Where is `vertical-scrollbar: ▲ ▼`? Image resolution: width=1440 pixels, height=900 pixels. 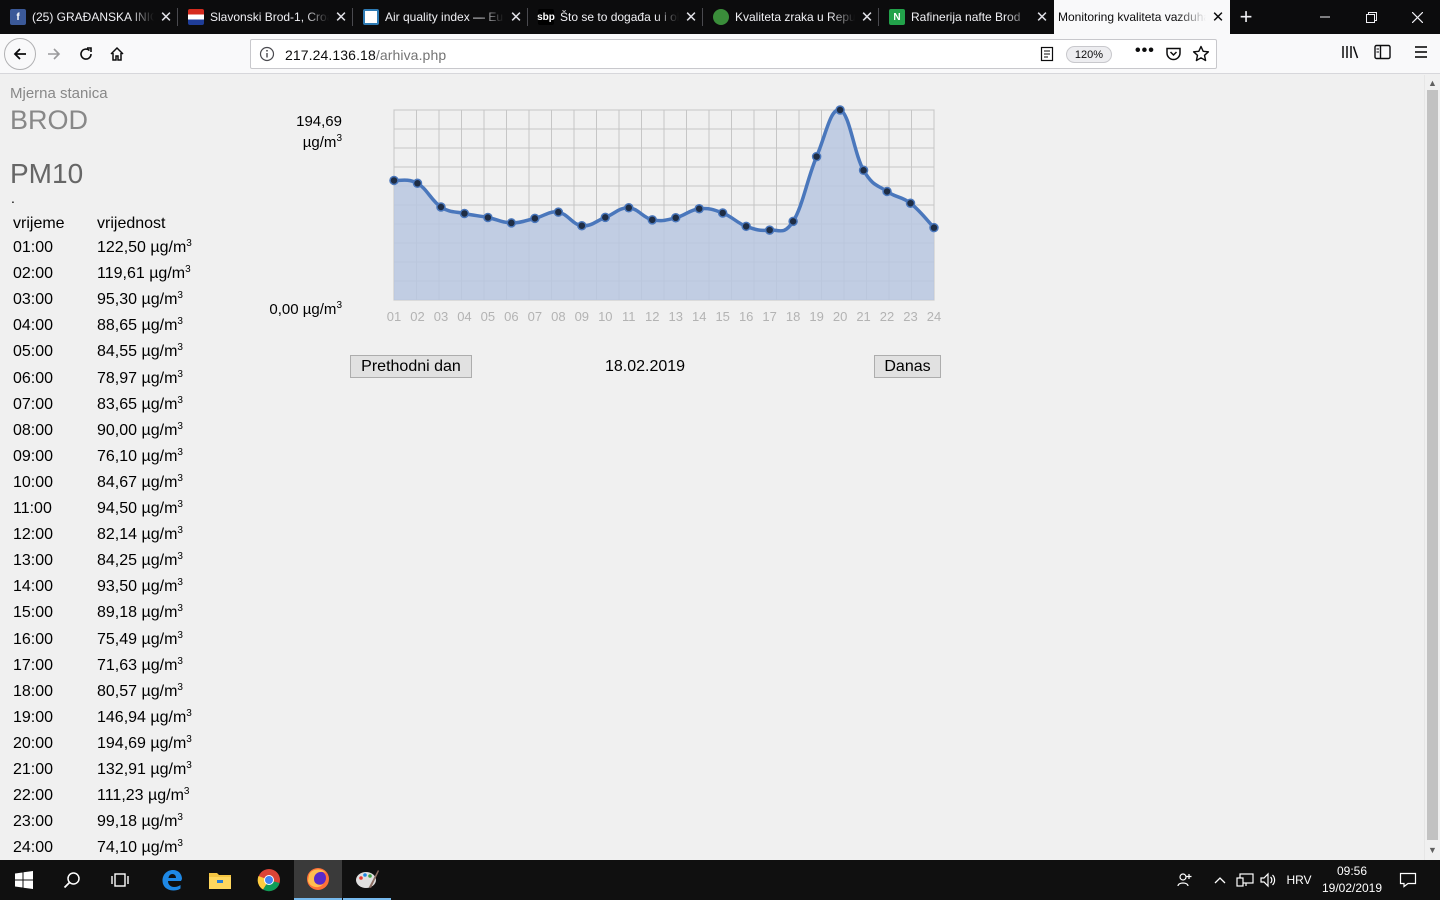 vertical-scrollbar: ▲ ▼ is located at coordinates (1432, 467).